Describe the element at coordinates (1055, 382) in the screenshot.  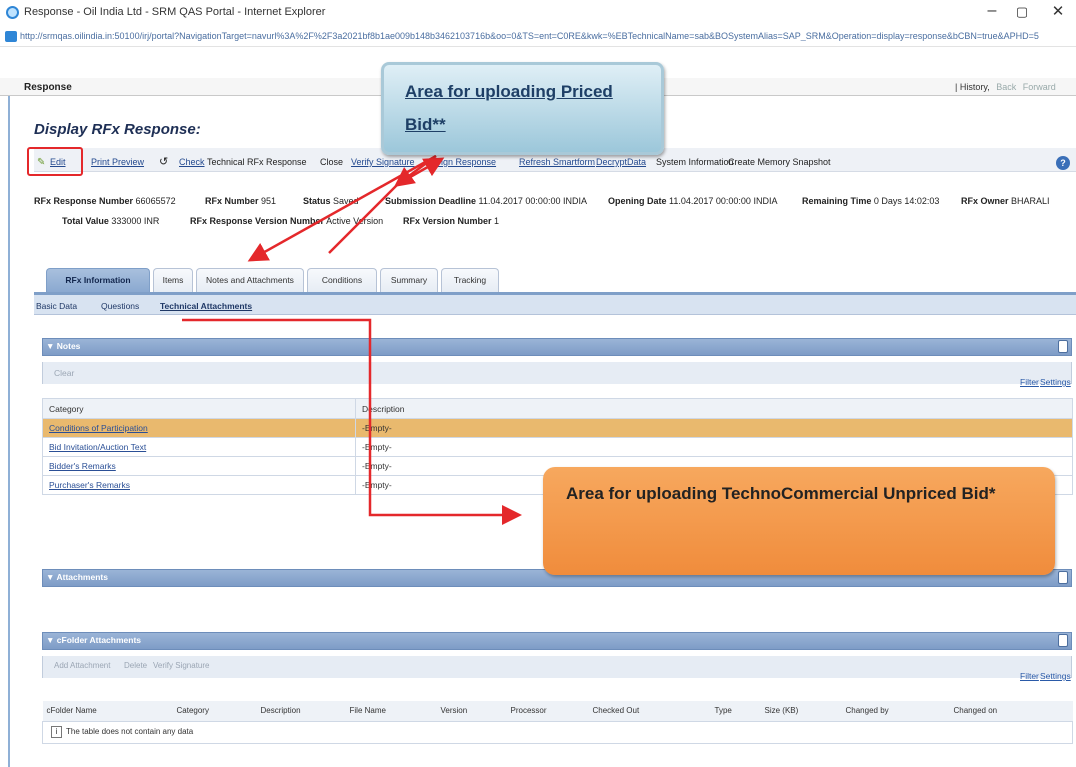
I see `notes-settings-link: Settings` at that location.